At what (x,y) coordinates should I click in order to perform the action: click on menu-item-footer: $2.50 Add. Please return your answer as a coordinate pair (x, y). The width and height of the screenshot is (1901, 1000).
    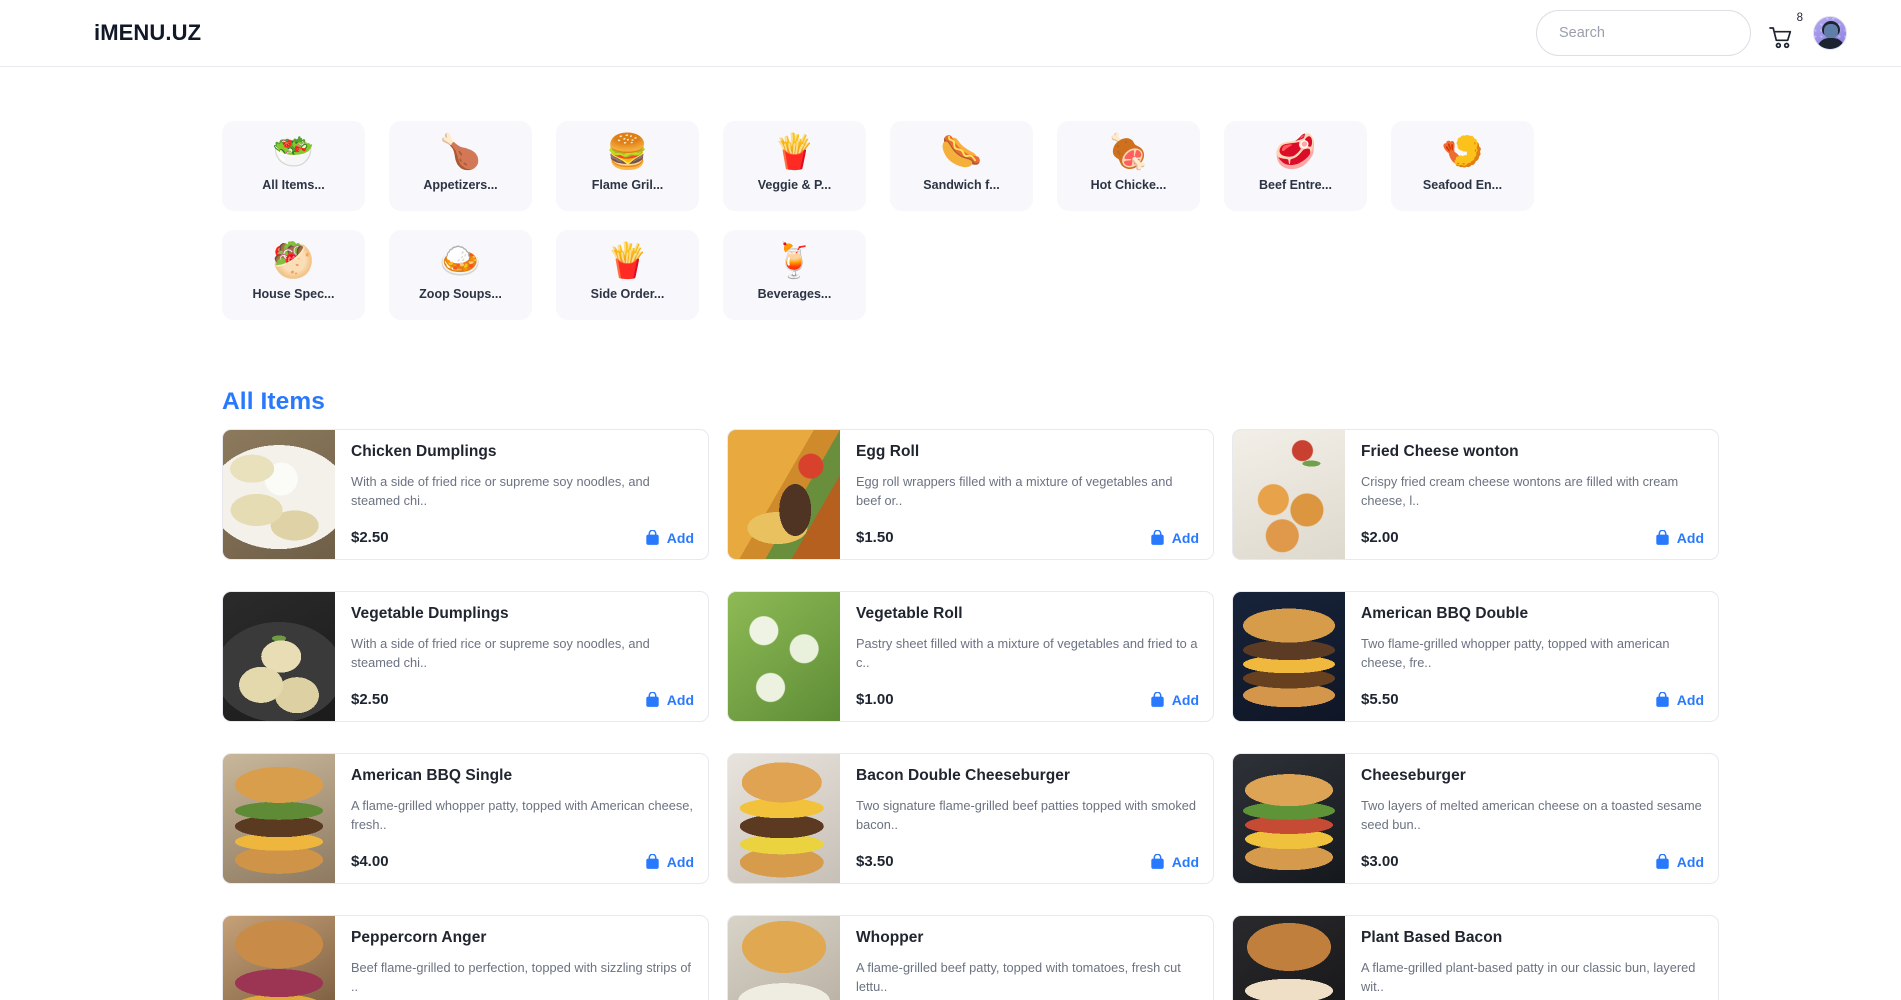
    Looking at the image, I should click on (522, 699).